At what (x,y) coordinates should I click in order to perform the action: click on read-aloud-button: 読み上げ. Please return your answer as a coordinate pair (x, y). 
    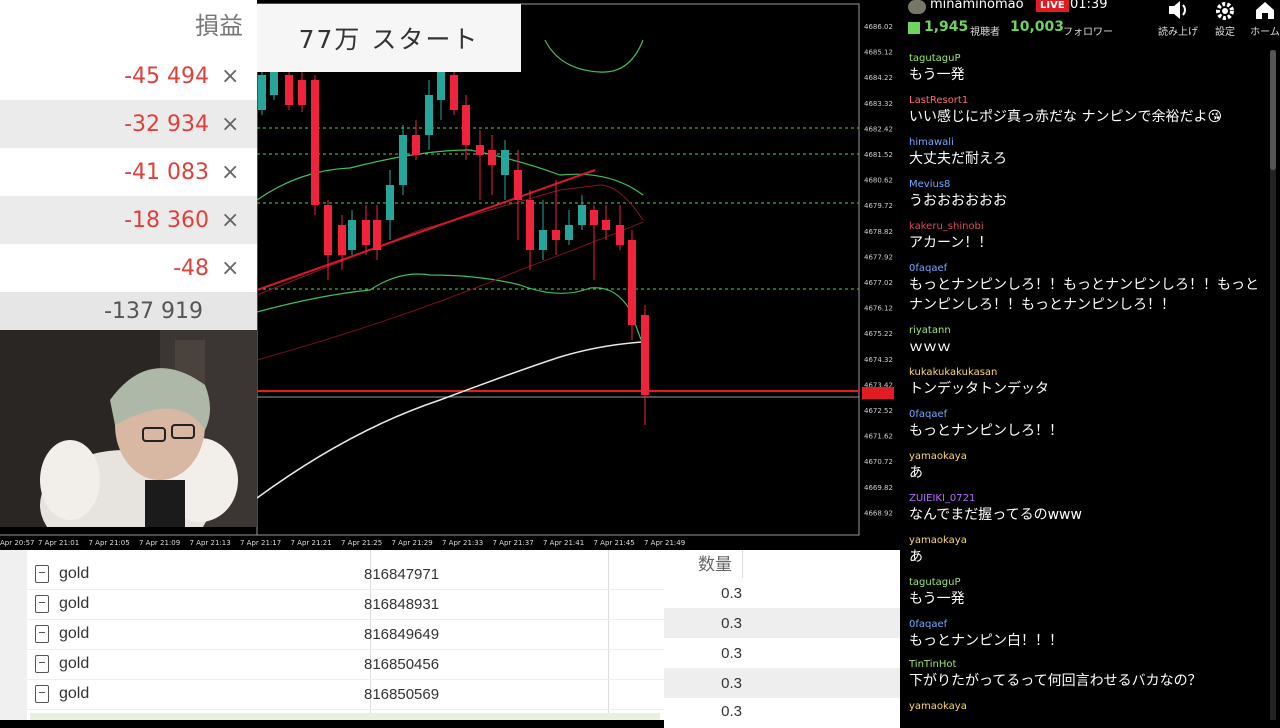
    Looking at the image, I should click on (1178, 20).